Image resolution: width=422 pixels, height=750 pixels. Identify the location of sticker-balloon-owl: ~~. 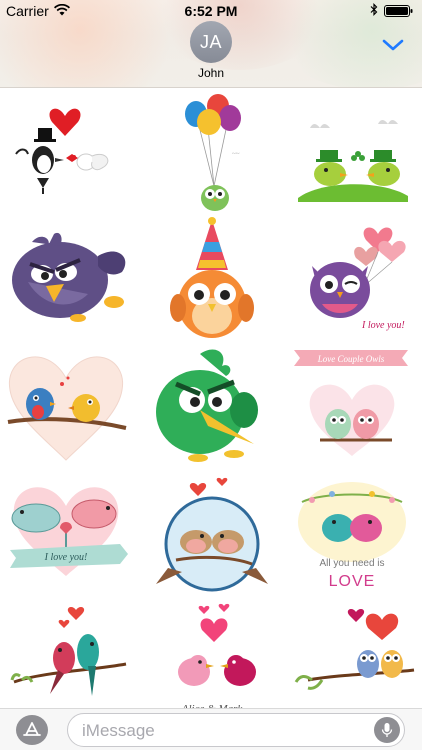
(212, 152).